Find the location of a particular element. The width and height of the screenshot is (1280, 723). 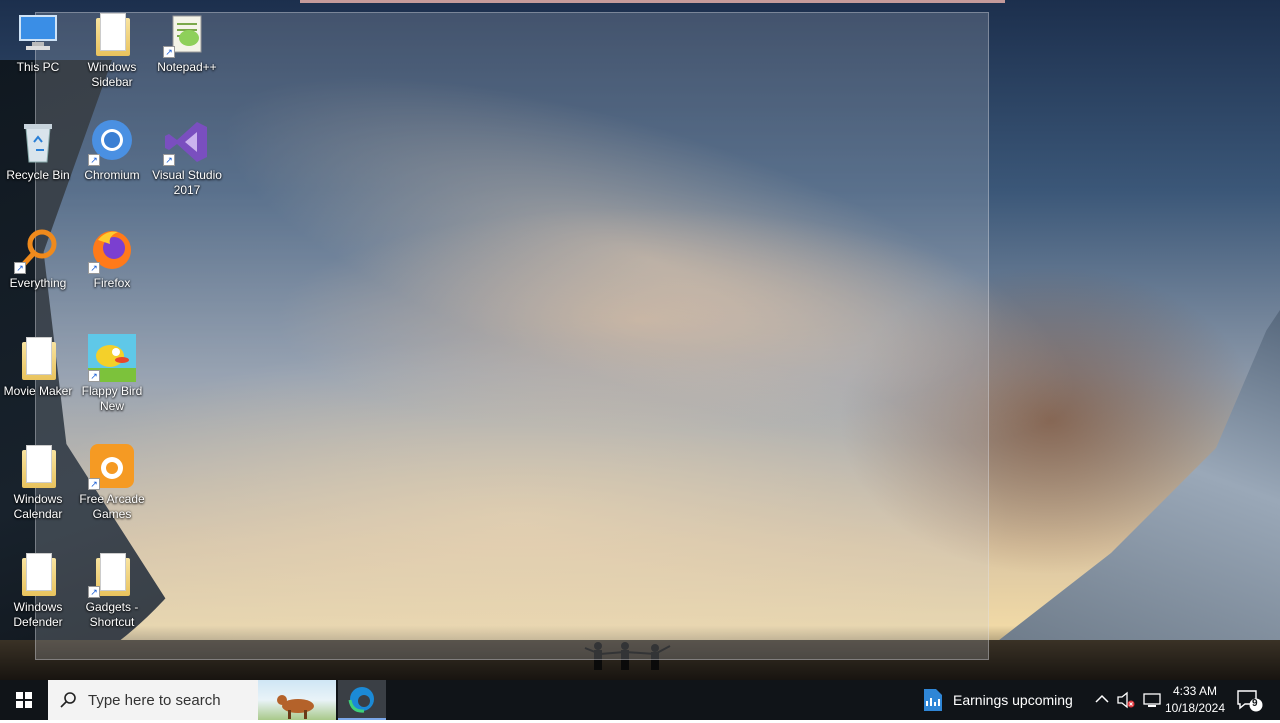

taskbar-edge-button is located at coordinates (362, 700).